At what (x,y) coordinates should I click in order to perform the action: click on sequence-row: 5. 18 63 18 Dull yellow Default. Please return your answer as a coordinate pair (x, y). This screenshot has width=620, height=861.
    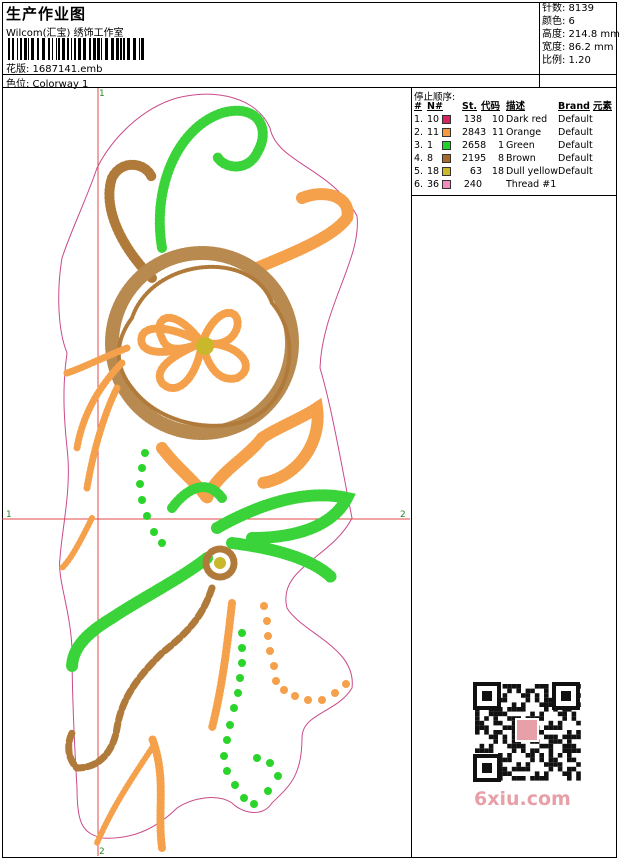
    Looking at the image, I should click on (514, 171).